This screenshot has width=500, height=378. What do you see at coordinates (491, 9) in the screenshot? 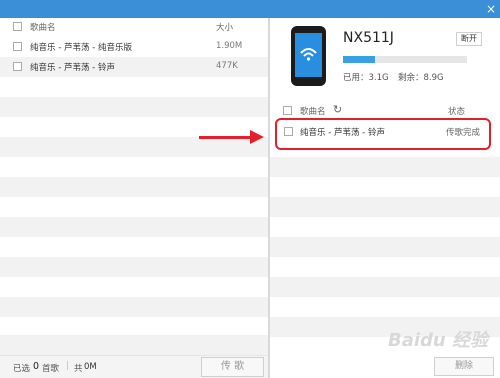
I see `close-icon: ×` at bounding box center [491, 9].